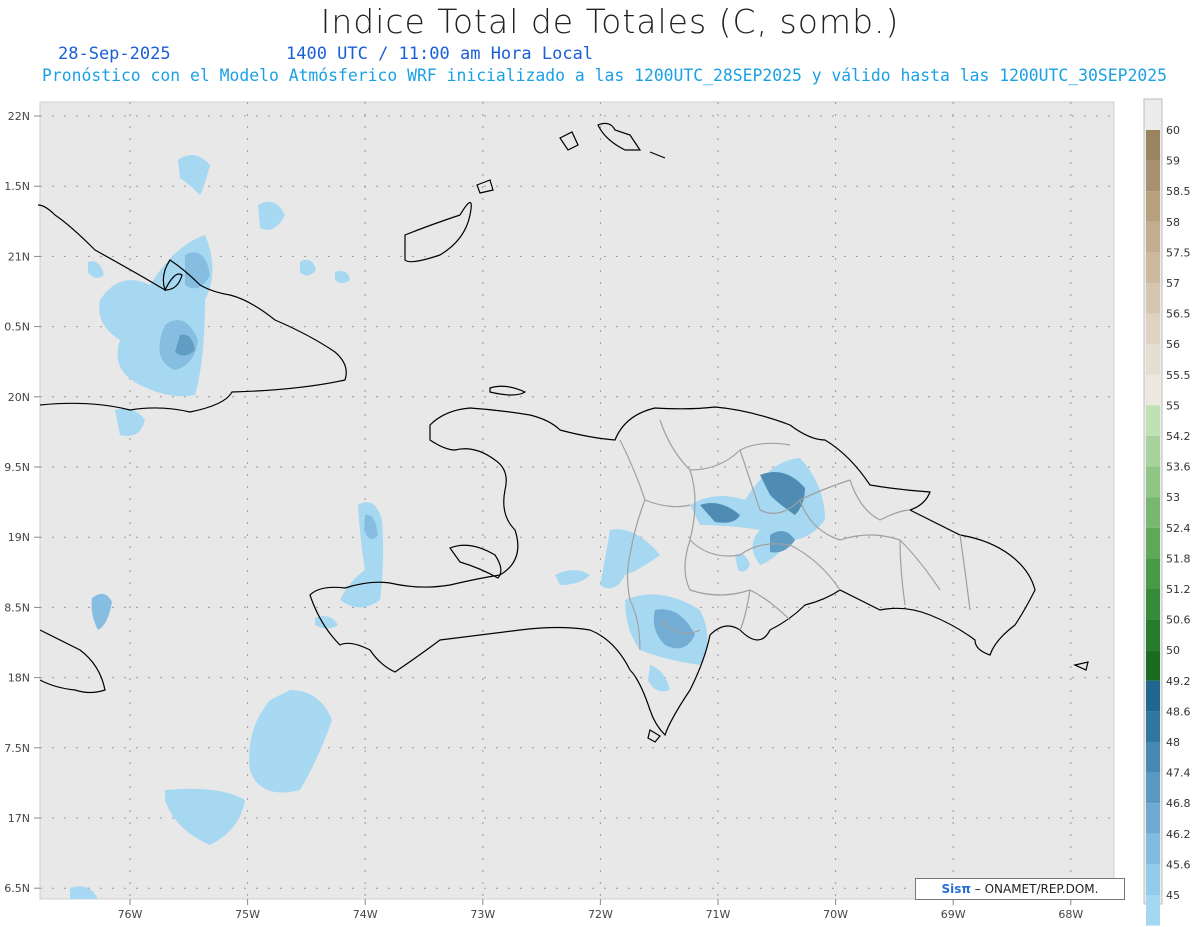  I want to click on colorbar-label: 55.5, so click(1178, 375).